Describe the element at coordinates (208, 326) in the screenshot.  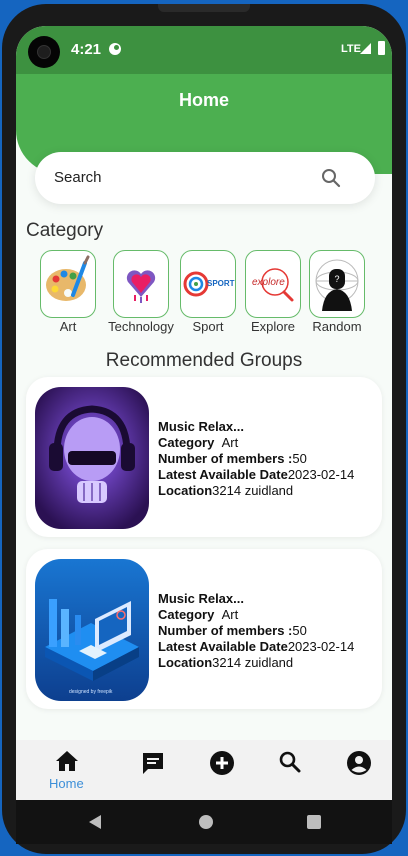
I see `category-label-sport: Sport` at that location.